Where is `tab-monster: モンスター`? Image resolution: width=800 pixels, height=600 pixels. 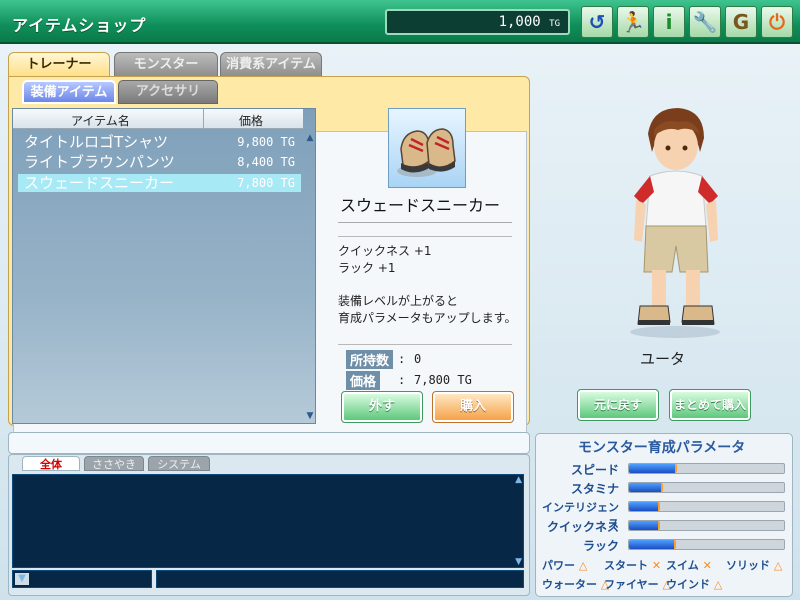 tab-monster: モンスター is located at coordinates (166, 64).